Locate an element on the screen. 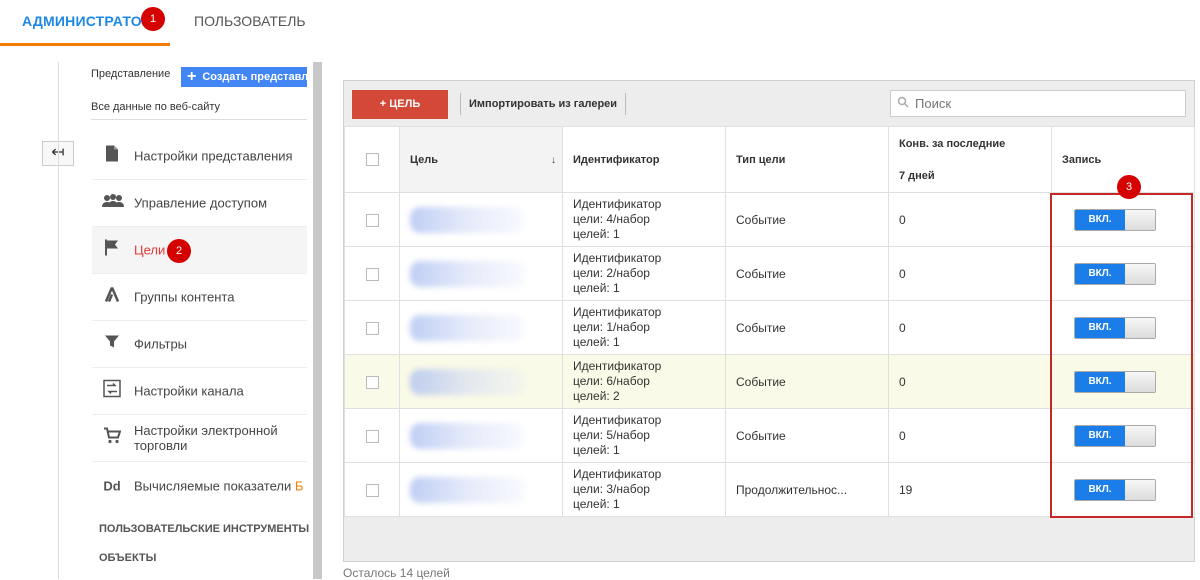 Image resolution: width=1200 pixels, height=580 pixels. id-line: цели: 1/набор is located at coordinates (611, 327).